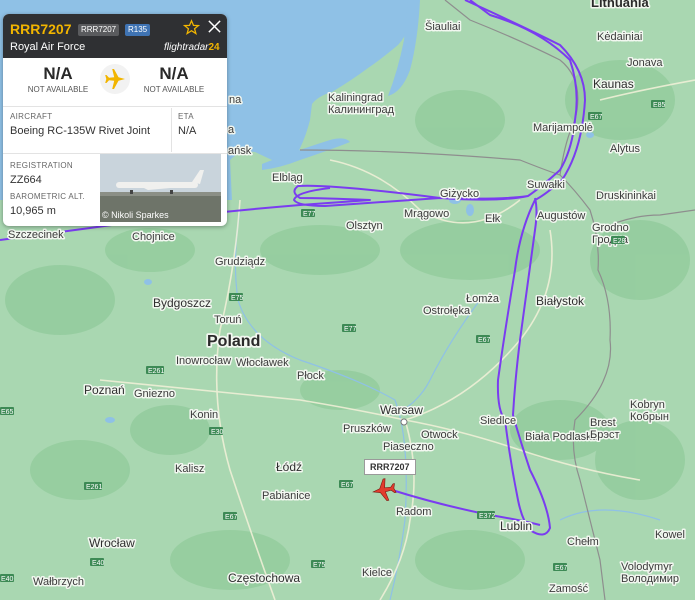 This screenshot has width=695, height=600. Describe the element at coordinates (191, 27) in the screenshot. I see `favorite-star-icon` at that location.